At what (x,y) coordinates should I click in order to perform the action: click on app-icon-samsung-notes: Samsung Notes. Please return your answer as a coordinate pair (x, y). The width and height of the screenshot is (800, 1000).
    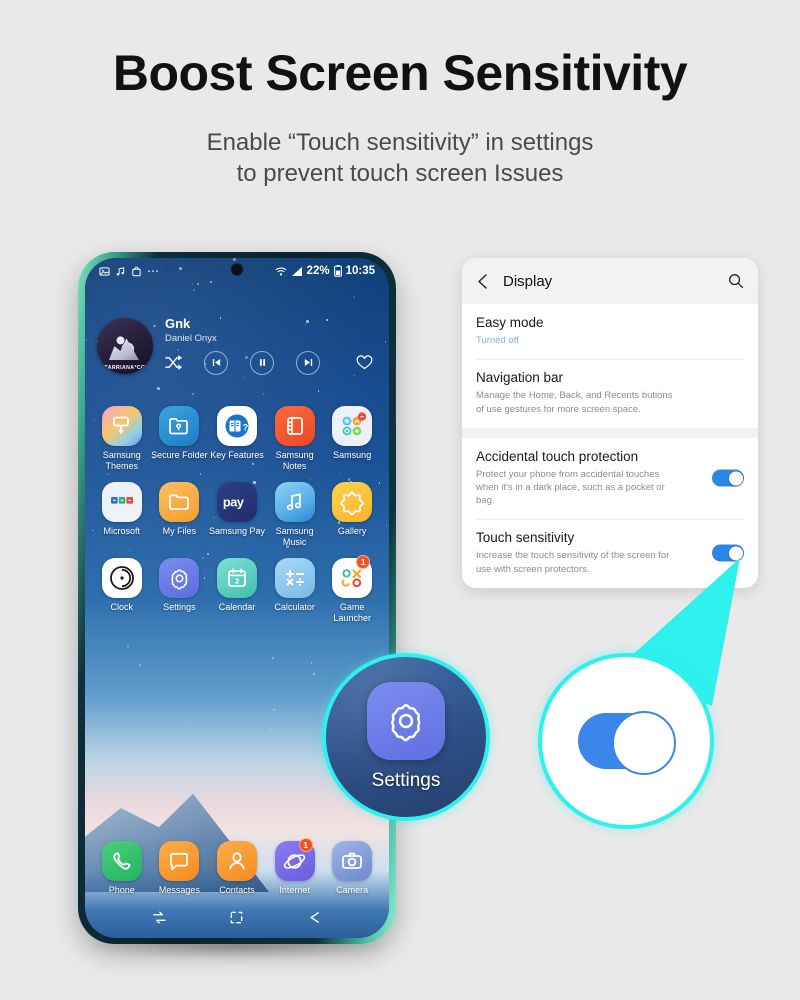
    Looking at the image, I should click on (295, 438).